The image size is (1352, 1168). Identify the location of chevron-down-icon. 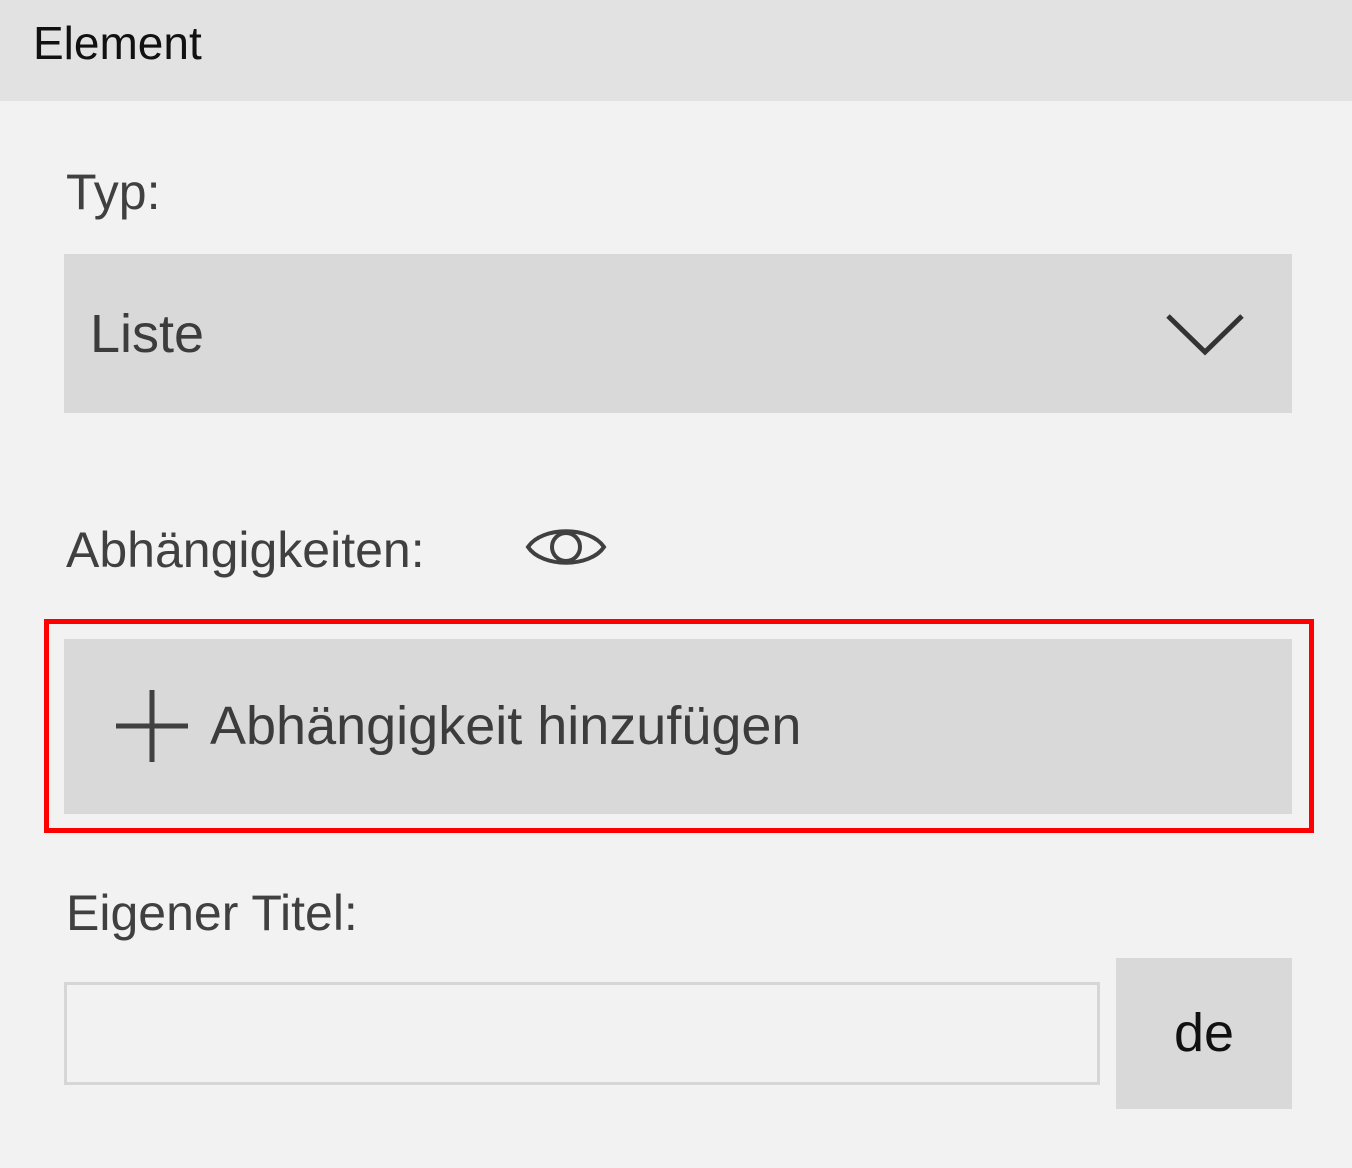
(1205, 335).